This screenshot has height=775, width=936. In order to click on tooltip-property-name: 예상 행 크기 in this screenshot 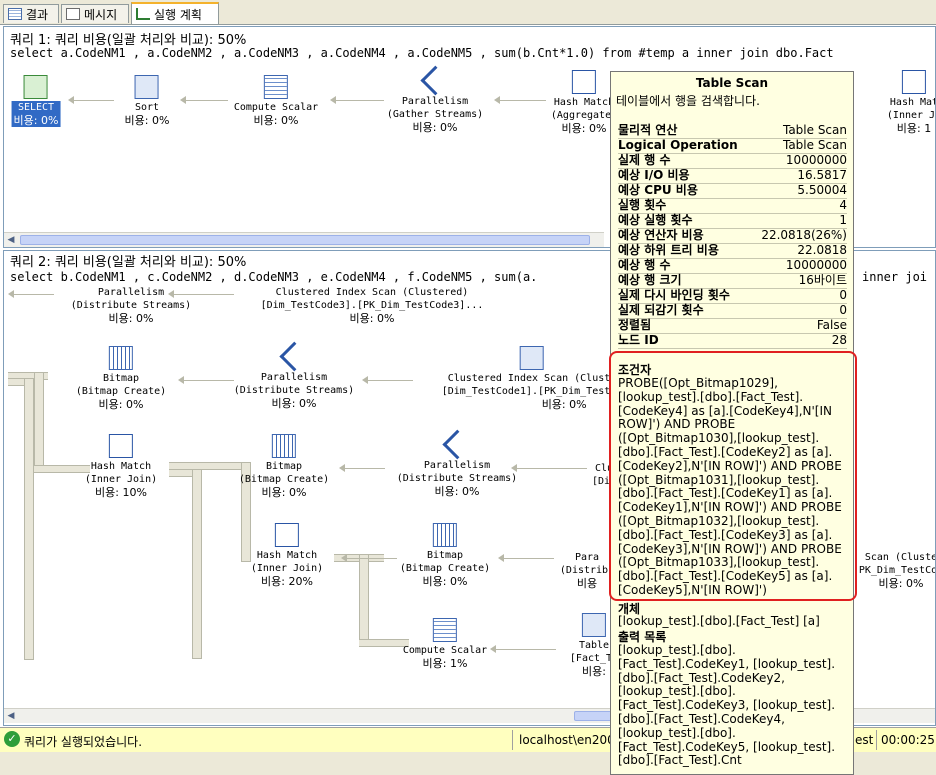, I will do `click(650, 280)`.